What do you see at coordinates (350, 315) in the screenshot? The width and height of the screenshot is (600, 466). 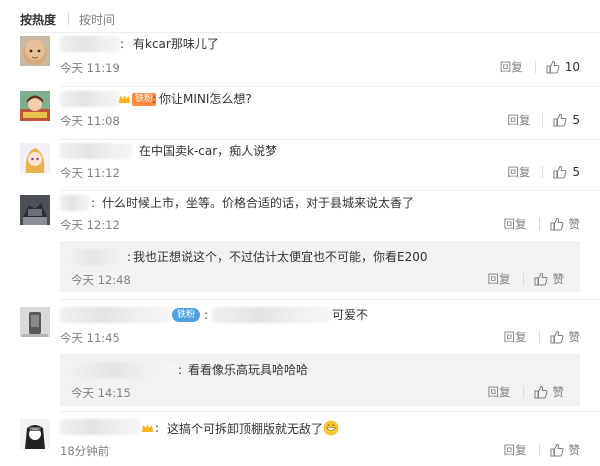 I see `comment-text: 可爱不` at bounding box center [350, 315].